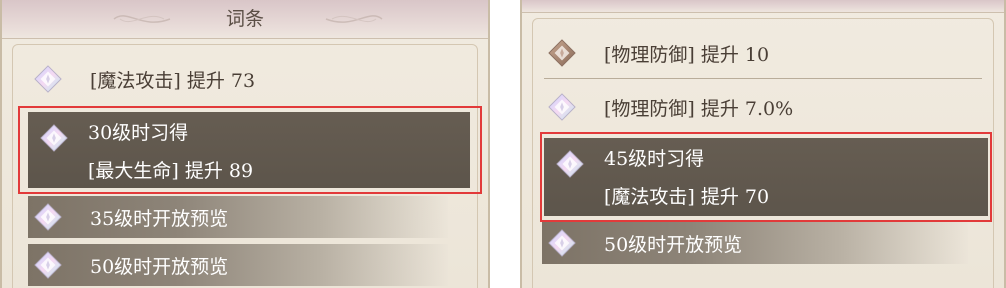 The width and height of the screenshot is (1006, 288). I want to click on trait-row: [魔法攻击] 提升 73, so click(141, 79).